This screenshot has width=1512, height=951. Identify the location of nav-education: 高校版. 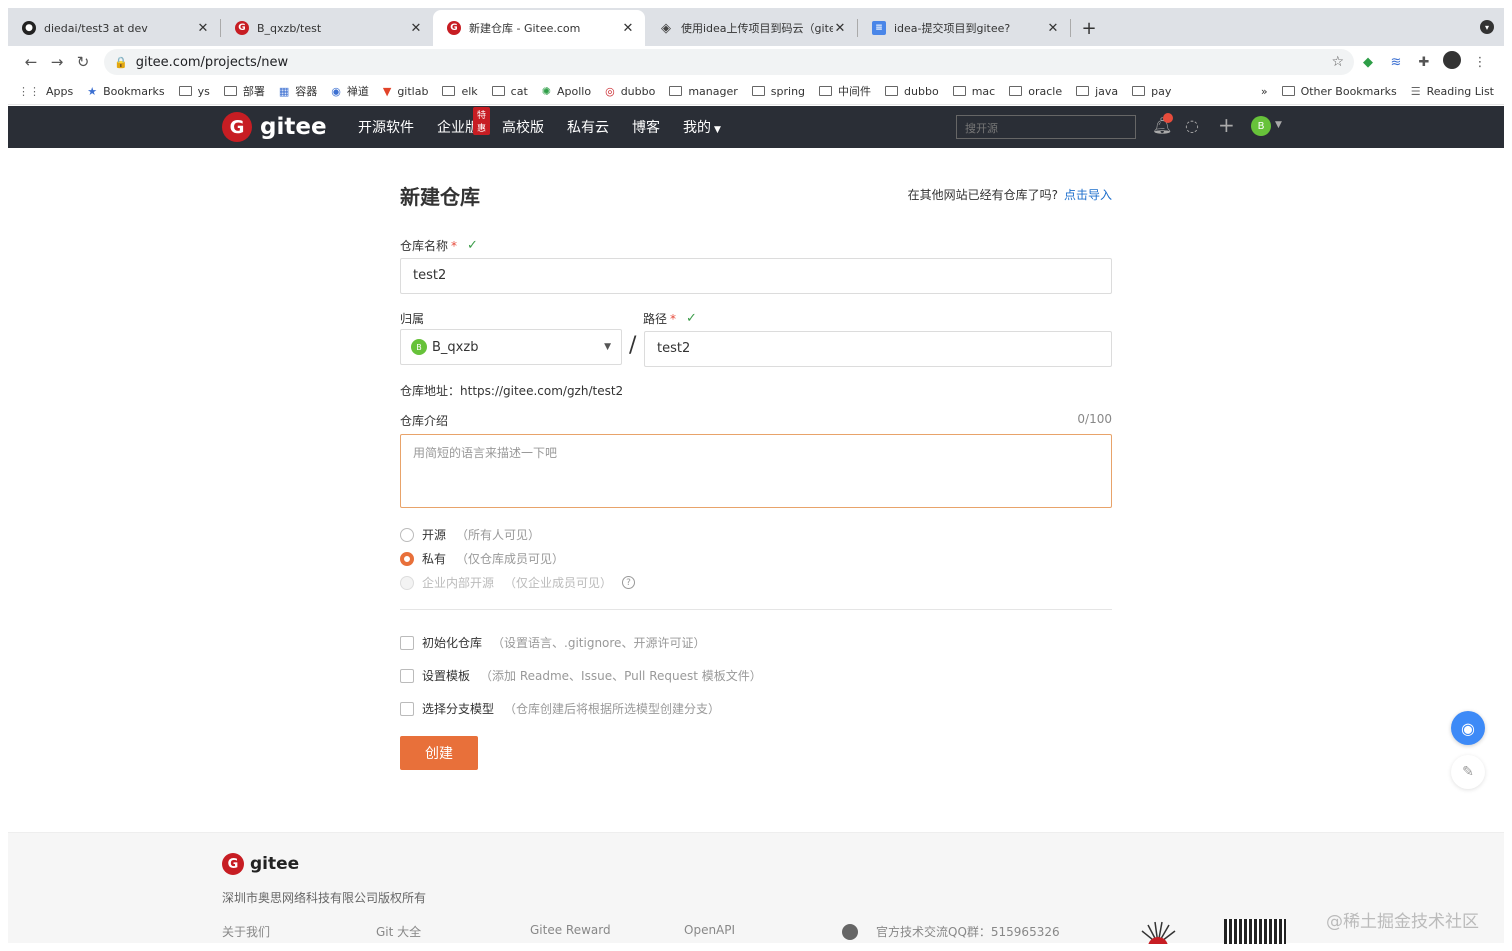
(523, 127).